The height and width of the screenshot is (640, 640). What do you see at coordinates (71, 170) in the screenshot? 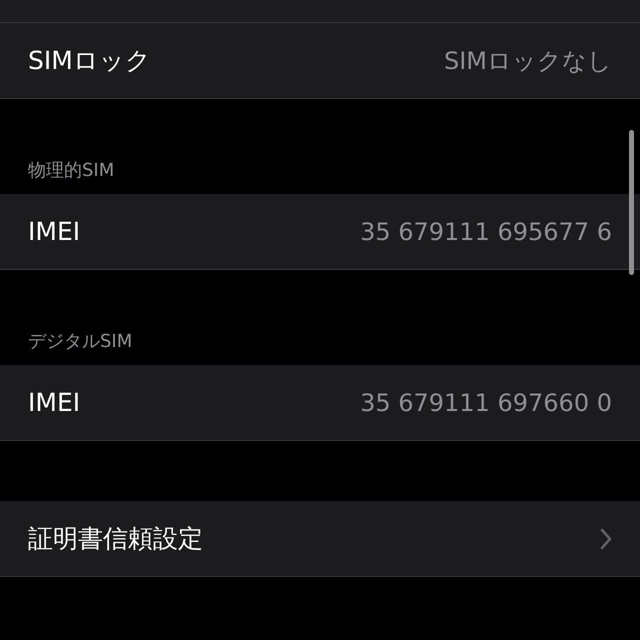
I see `section-header: 物理的SIM` at bounding box center [71, 170].